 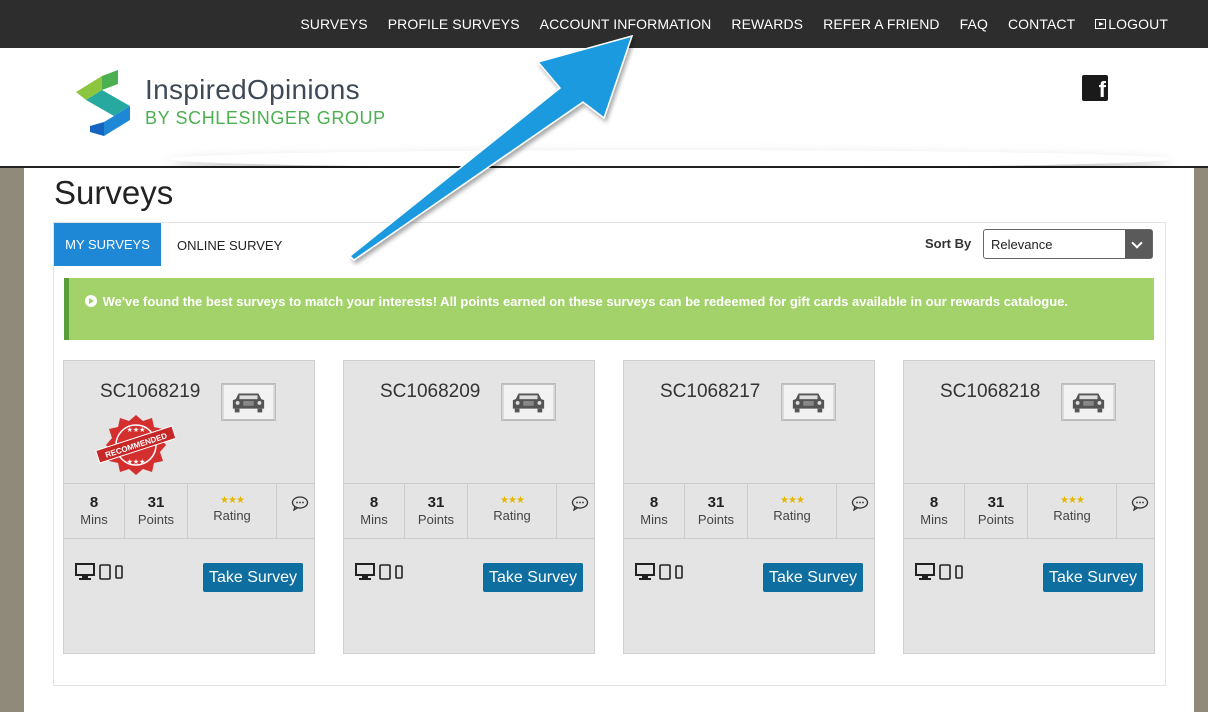 What do you see at coordinates (333, 24) in the screenshot?
I see `nav-surveys: SURVEYS` at bounding box center [333, 24].